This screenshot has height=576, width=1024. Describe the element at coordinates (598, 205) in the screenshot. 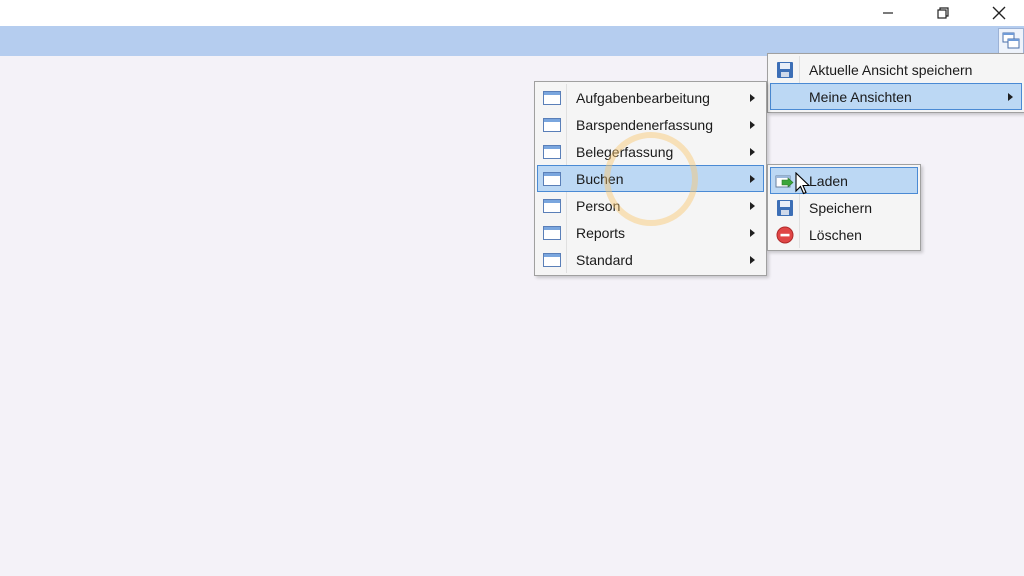

I see `menu-item-label: Person` at that location.